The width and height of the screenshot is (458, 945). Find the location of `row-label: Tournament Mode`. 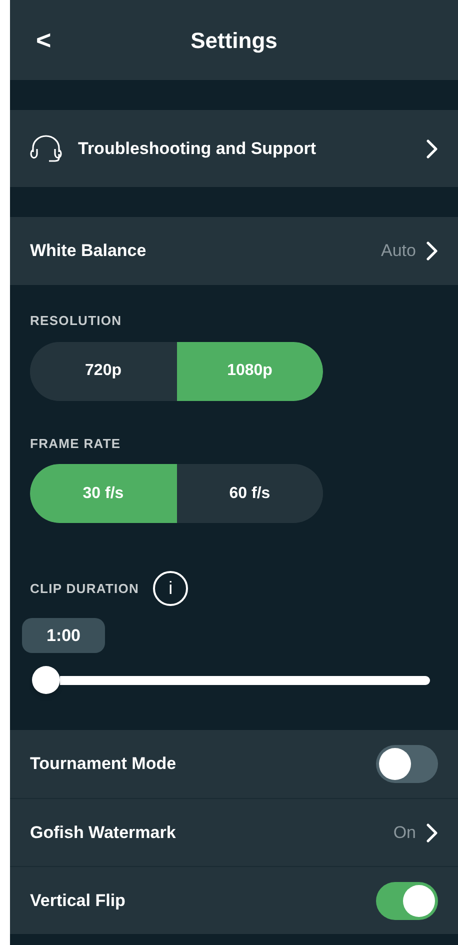

row-label: Tournament Mode is located at coordinates (104, 764).